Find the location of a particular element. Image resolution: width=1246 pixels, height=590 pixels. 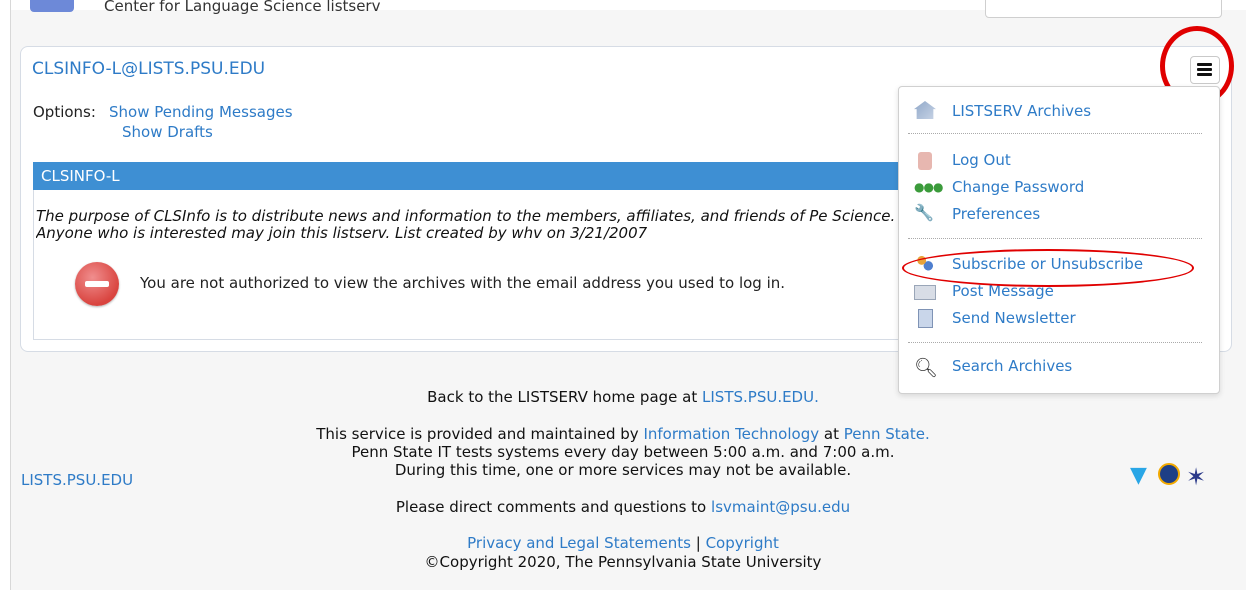

section-header: CLSINFO-L is located at coordinates (473, 176).